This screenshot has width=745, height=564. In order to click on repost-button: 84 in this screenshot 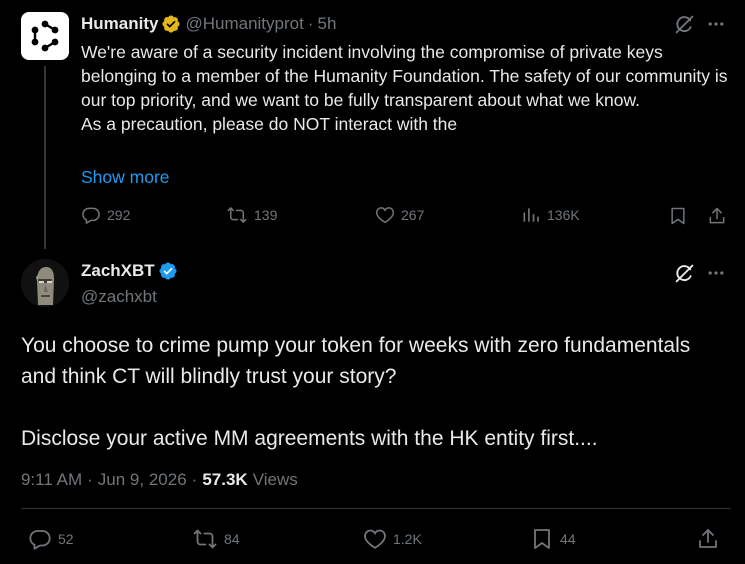, I will do `click(216, 539)`.